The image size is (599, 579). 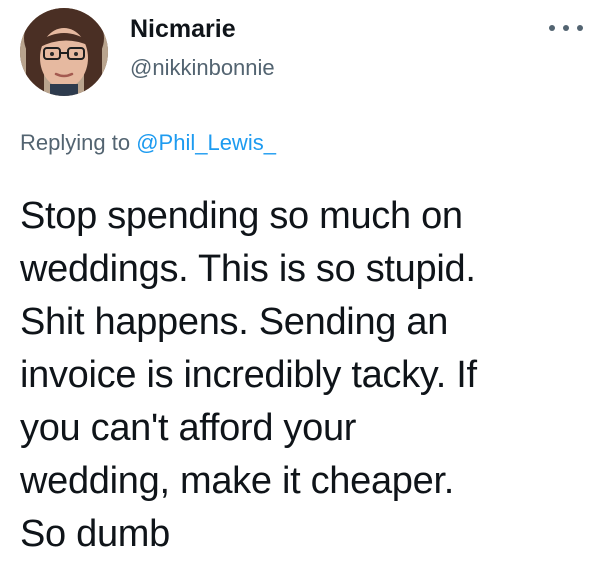 What do you see at coordinates (95, 534) in the screenshot?
I see `tweet-text-line: So dumb` at bounding box center [95, 534].